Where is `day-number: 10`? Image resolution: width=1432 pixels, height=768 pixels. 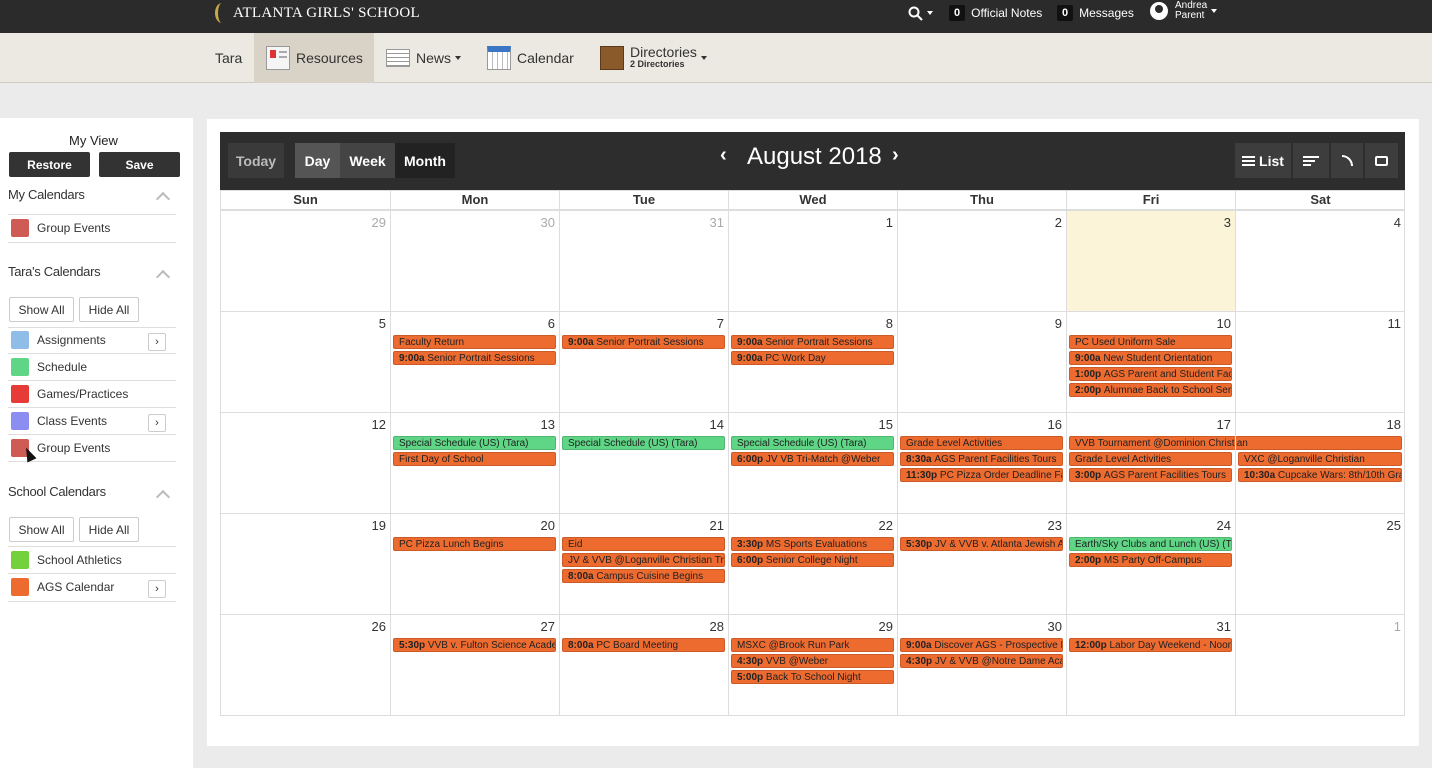
day-number: 10 is located at coordinates (1224, 323).